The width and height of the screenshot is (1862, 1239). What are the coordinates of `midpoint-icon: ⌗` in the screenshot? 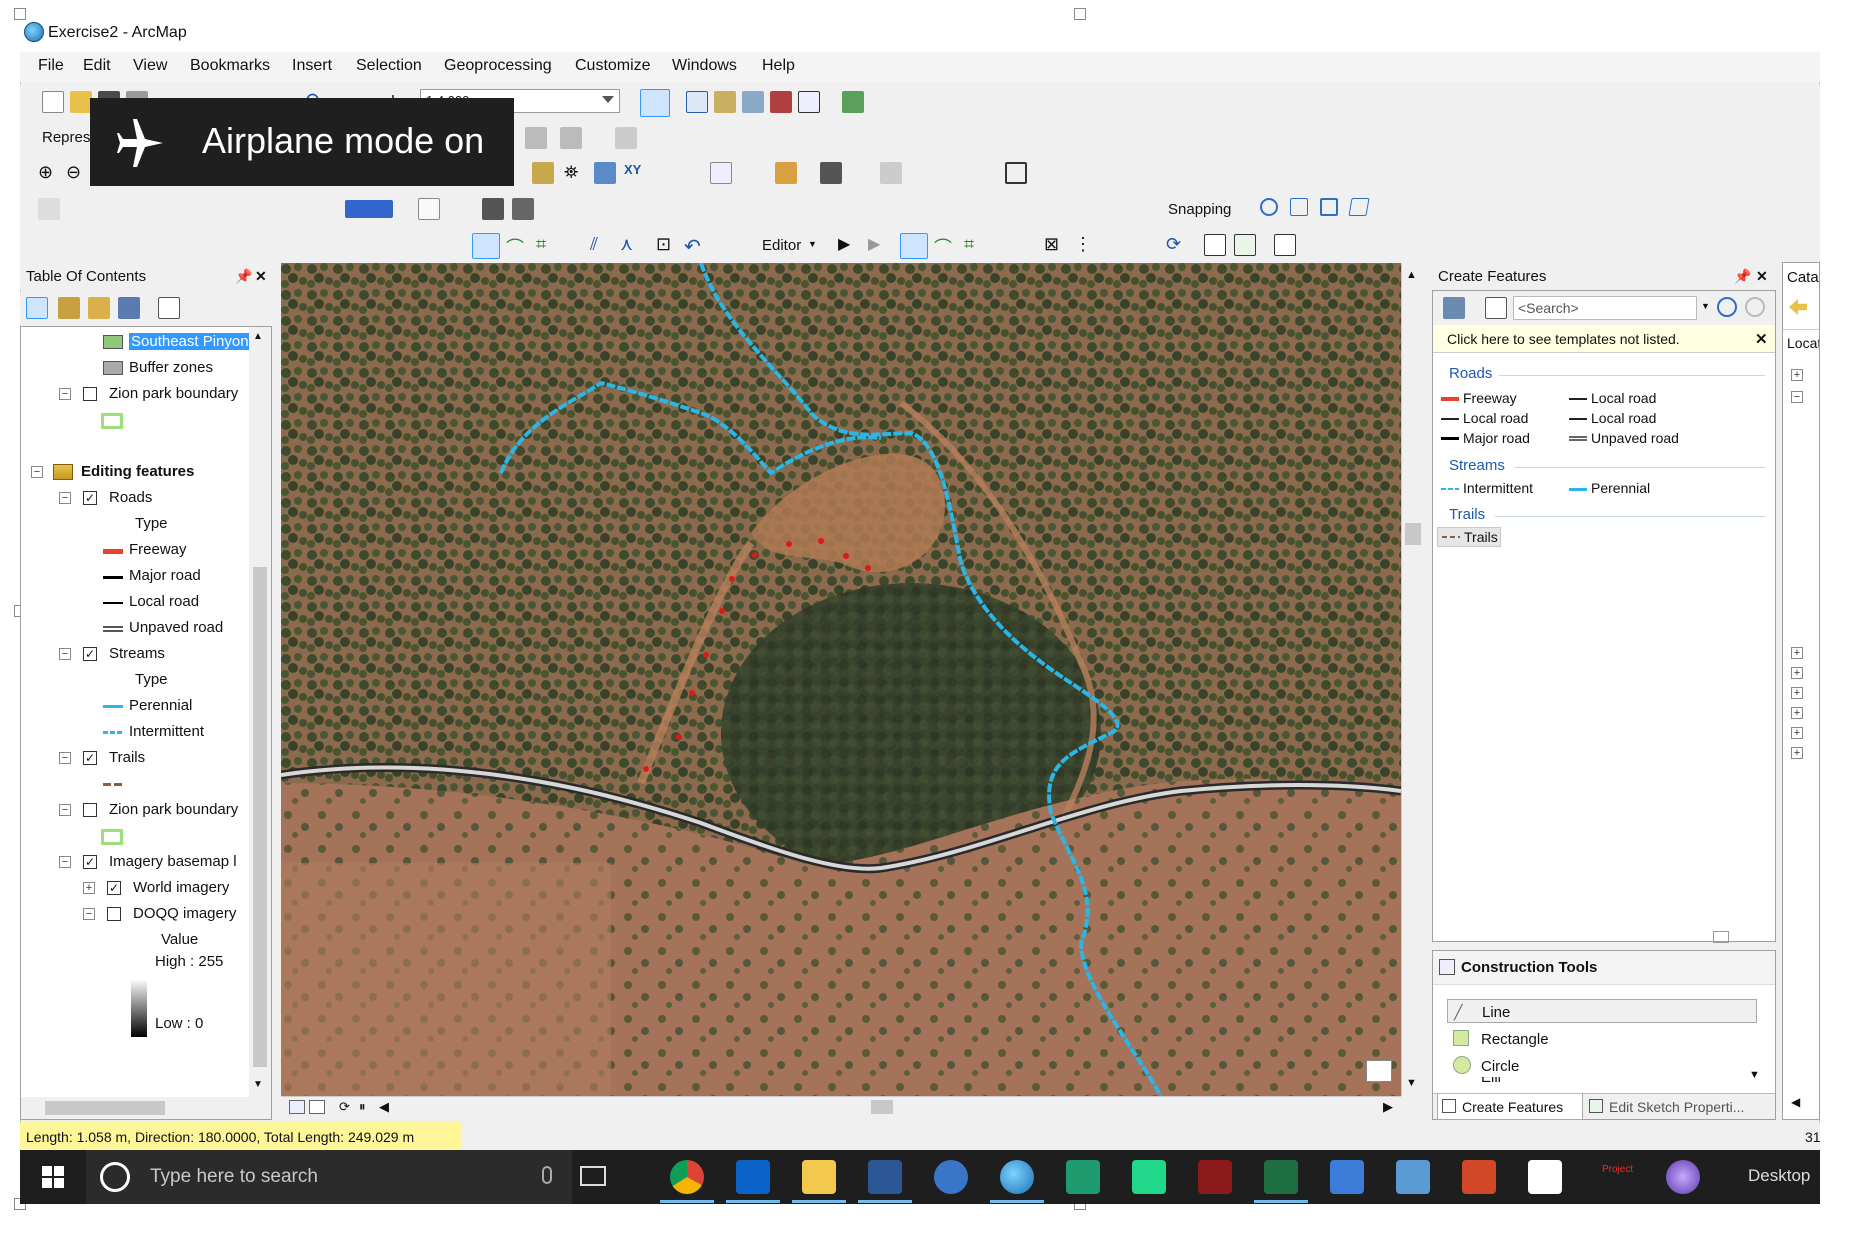 It's located at (975, 245).